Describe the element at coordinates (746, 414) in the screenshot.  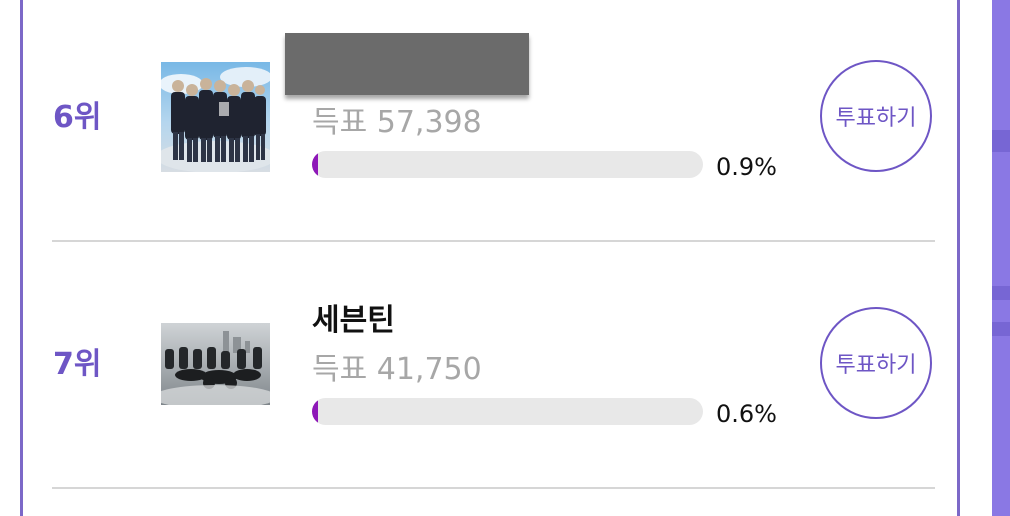
I see `vote-share-percent: 0.6%` at that location.